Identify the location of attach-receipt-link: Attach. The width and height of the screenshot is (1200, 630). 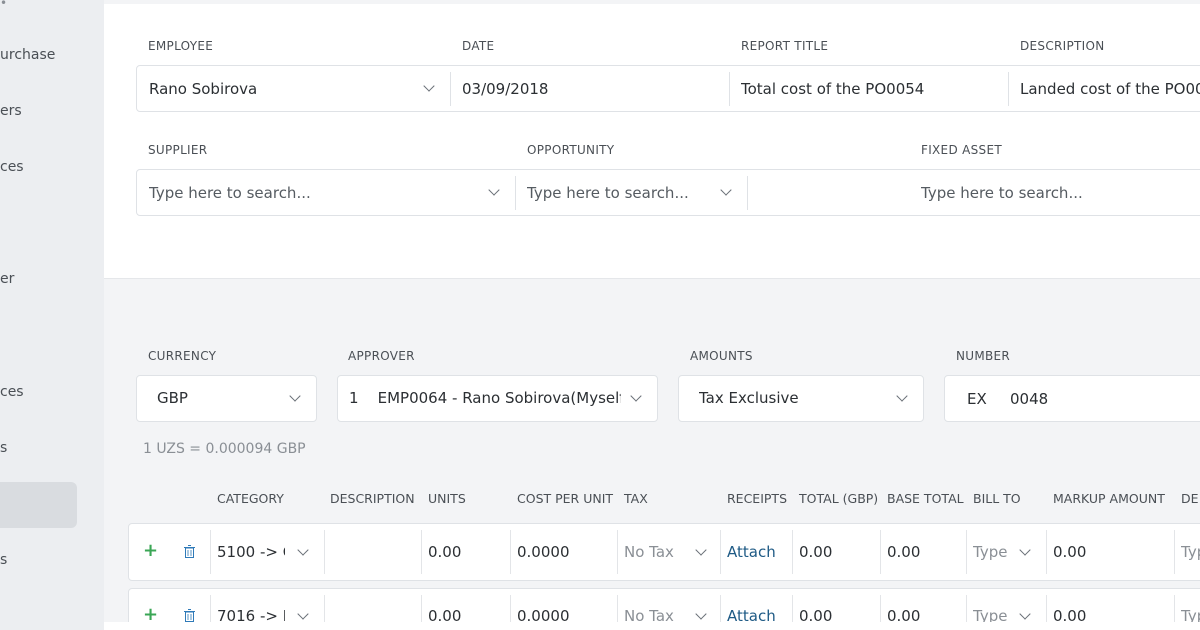
(751, 552).